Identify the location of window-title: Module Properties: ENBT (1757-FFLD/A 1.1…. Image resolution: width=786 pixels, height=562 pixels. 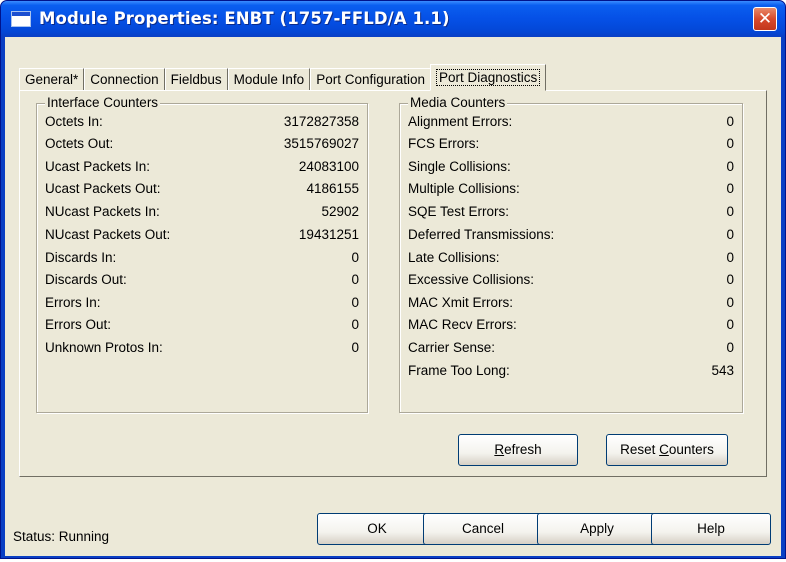
(244, 18).